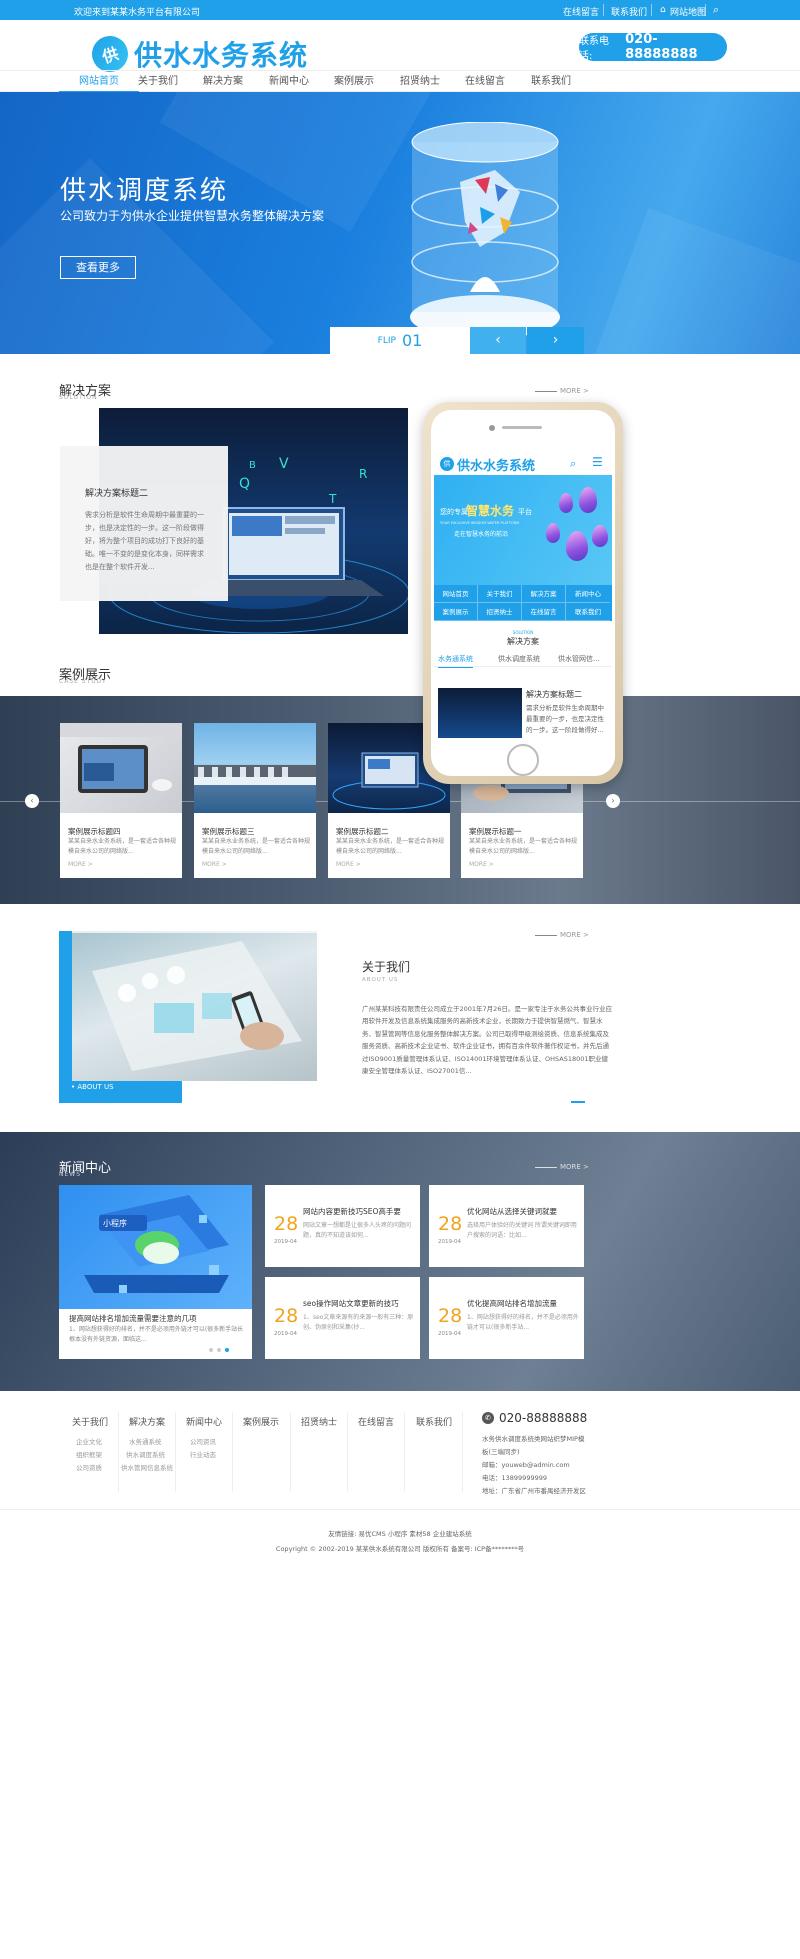 This screenshot has height=1959, width=800. What do you see at coordinates (434, 1421) in the screenshot?
I see `footer-col-title: 联系我们` at bounding box center [434, 1421].